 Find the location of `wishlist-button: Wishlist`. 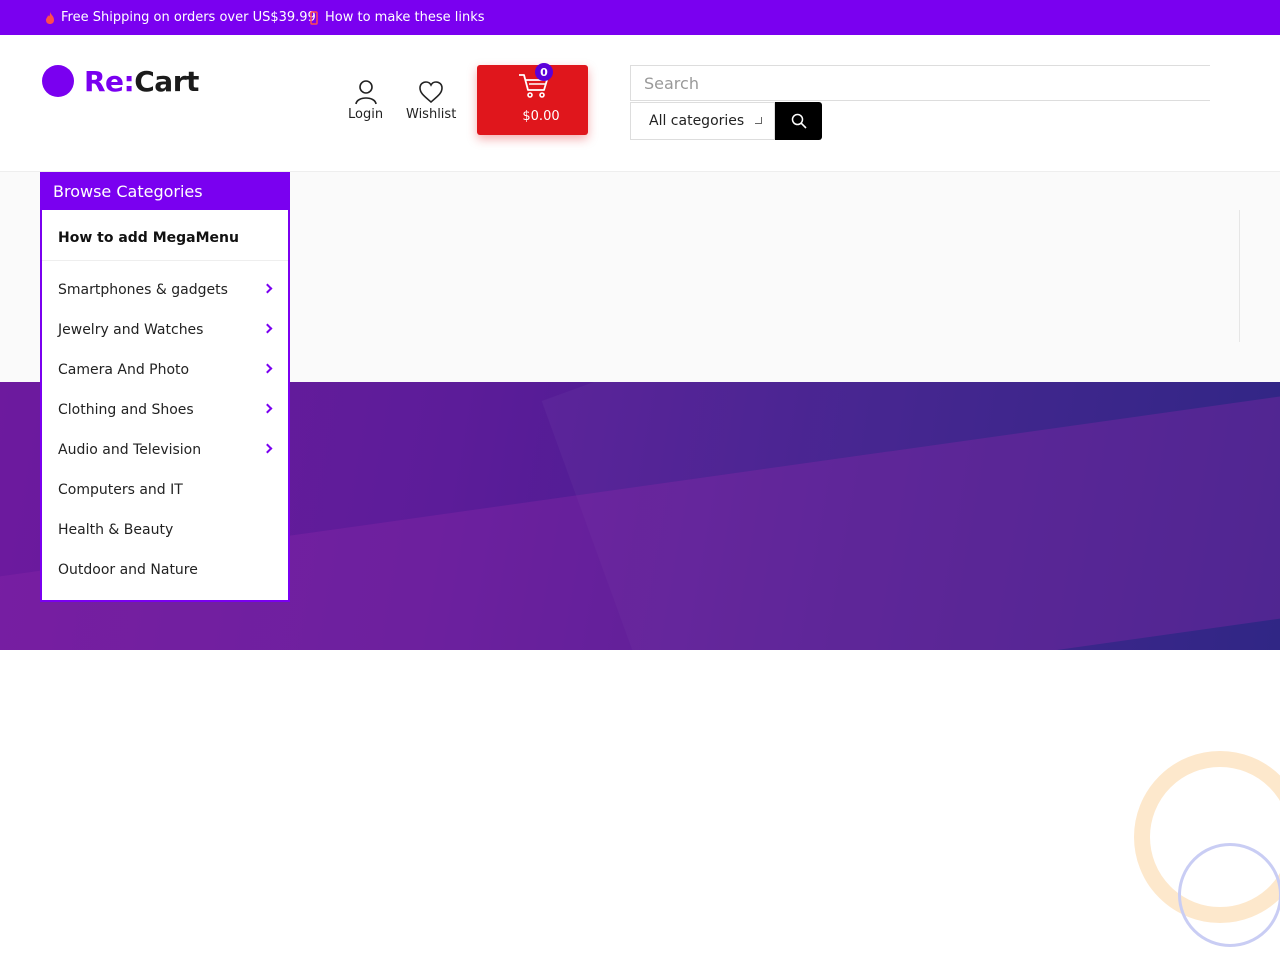

wishlist-button: Wishlist is located at coordinates (431, 100).